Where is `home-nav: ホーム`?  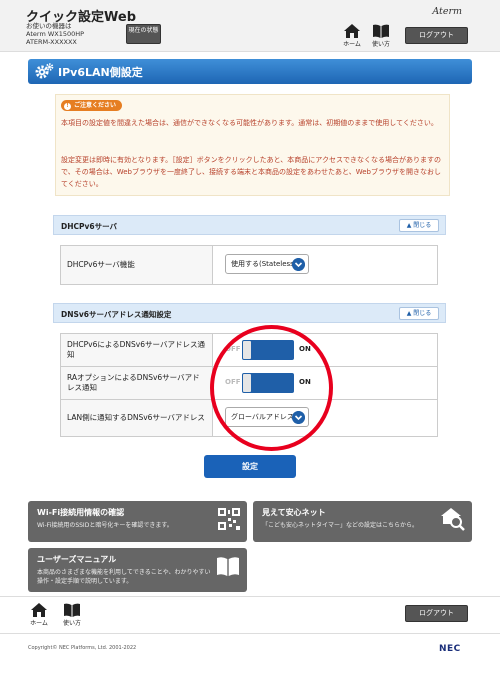
home-nav: ホーム is located at coordinates (352, 37).